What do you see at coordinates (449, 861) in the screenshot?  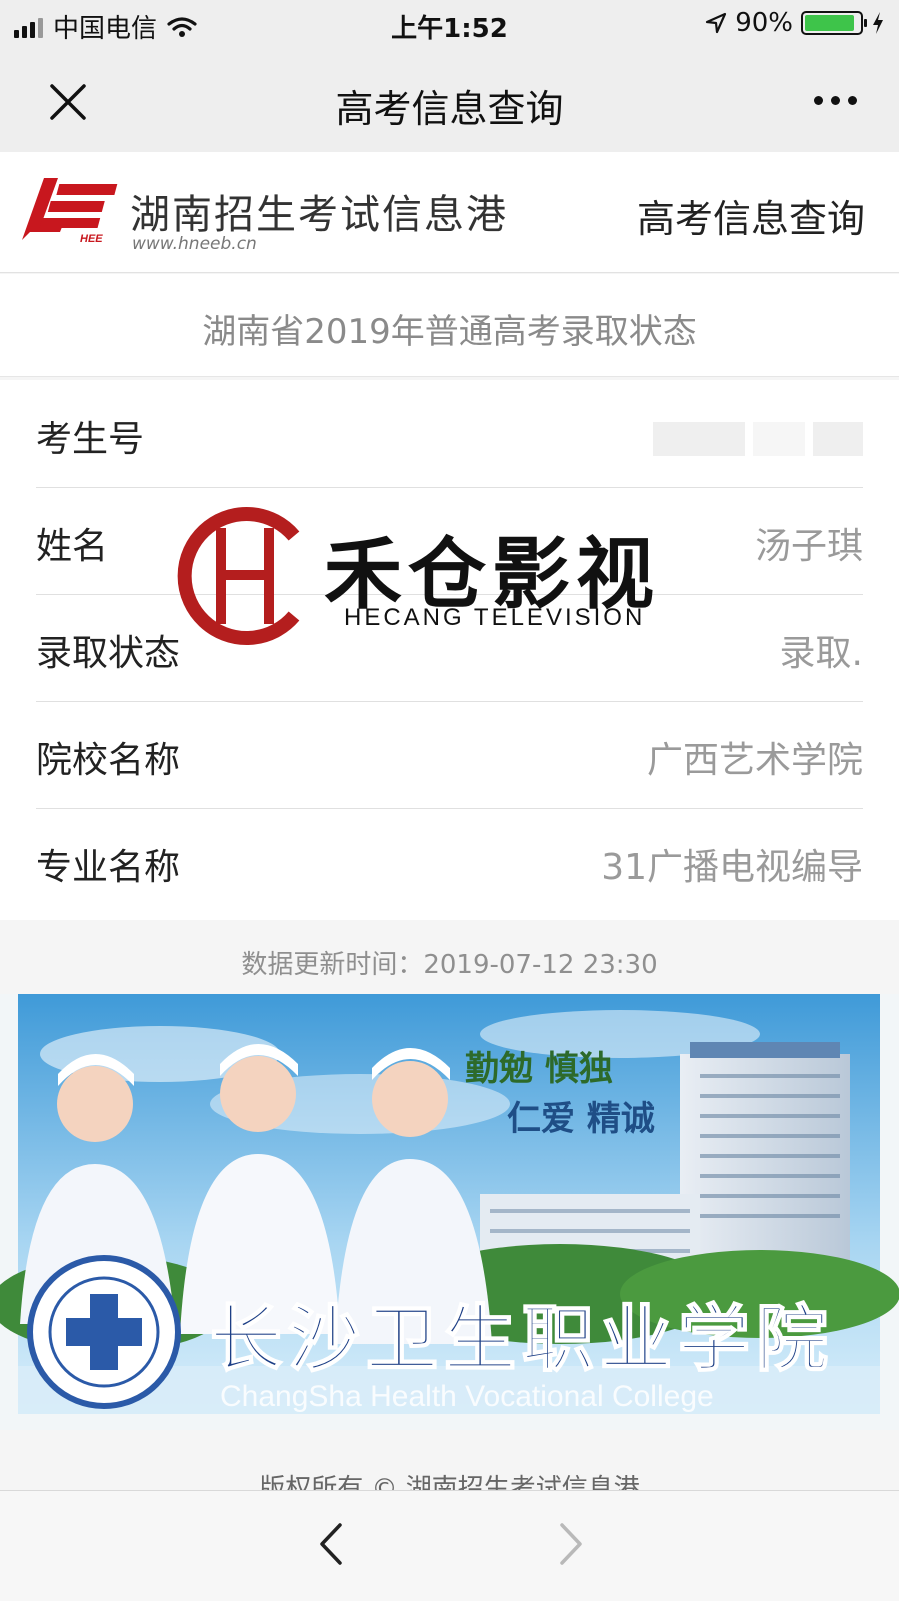 I see `row-major: 专业名称 31广播电视编导` at bounding box center [449, 861].